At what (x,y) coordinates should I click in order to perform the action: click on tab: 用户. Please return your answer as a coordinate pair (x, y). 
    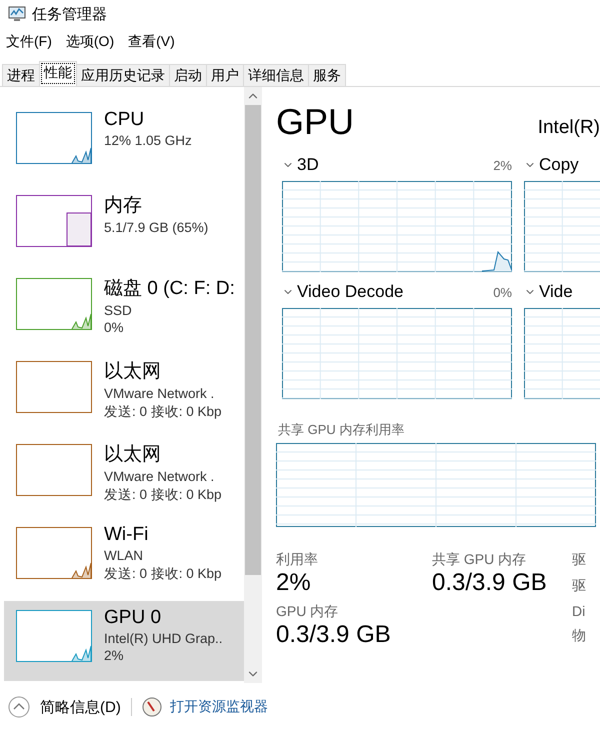
    Looking at the image, I should click on (225, 75).